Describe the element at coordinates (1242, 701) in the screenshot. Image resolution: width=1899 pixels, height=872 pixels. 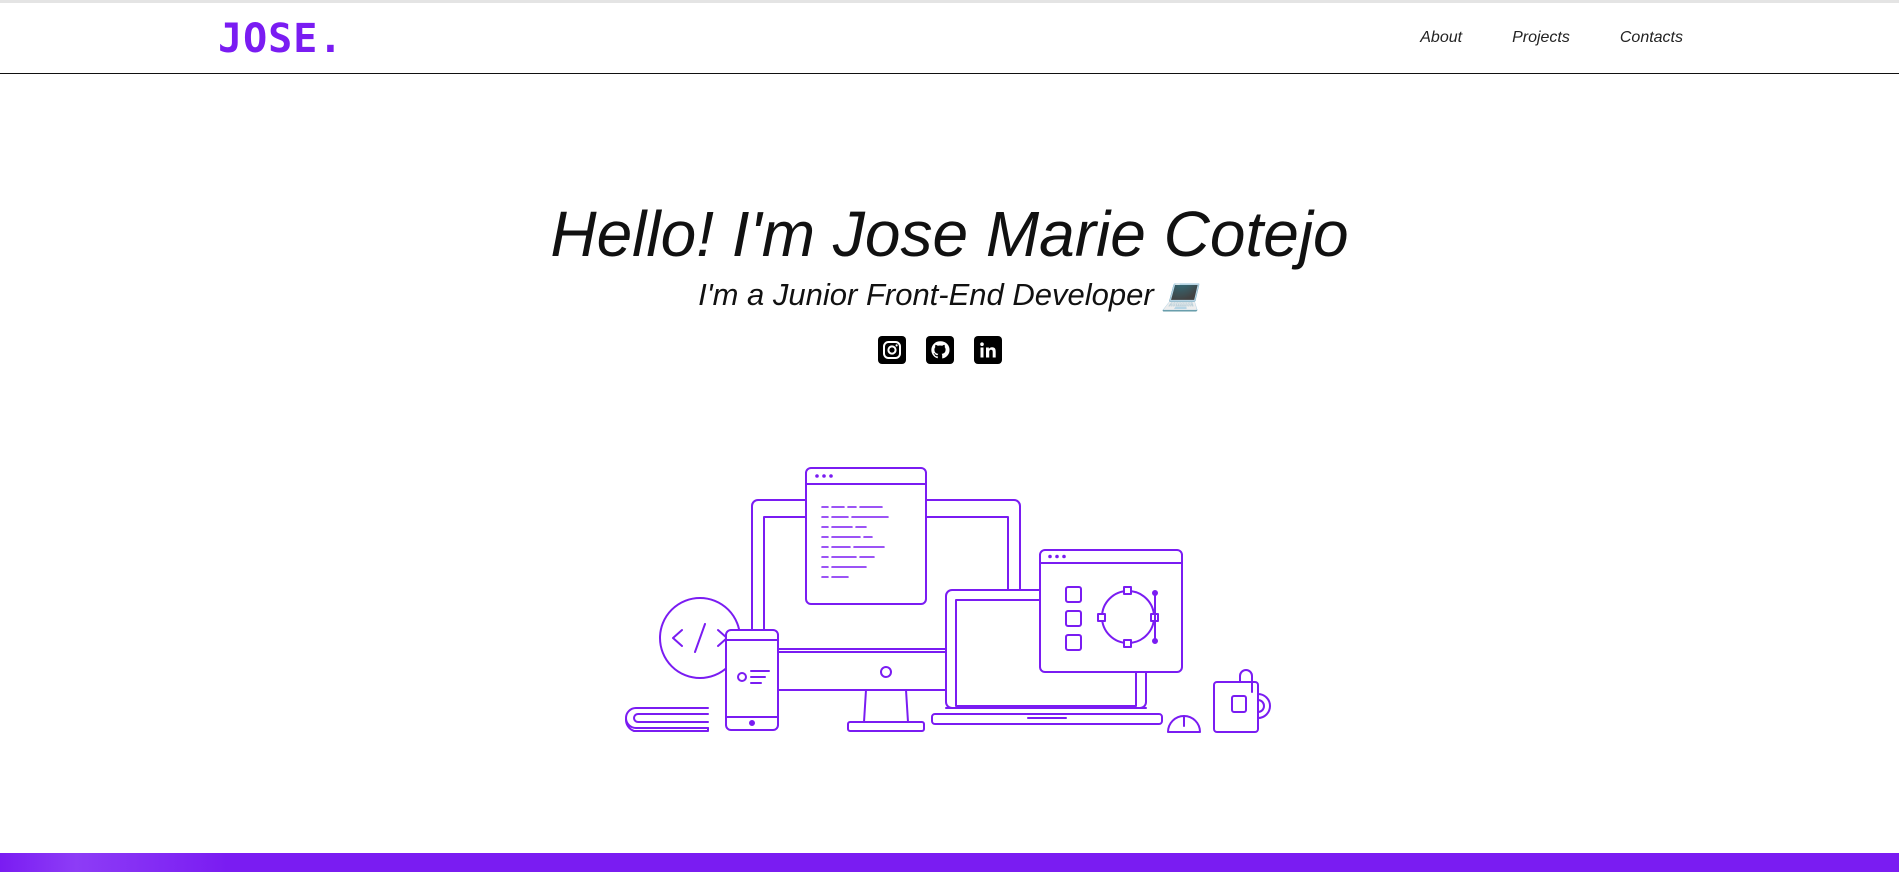
I see `tea-mug-icon` at that location.